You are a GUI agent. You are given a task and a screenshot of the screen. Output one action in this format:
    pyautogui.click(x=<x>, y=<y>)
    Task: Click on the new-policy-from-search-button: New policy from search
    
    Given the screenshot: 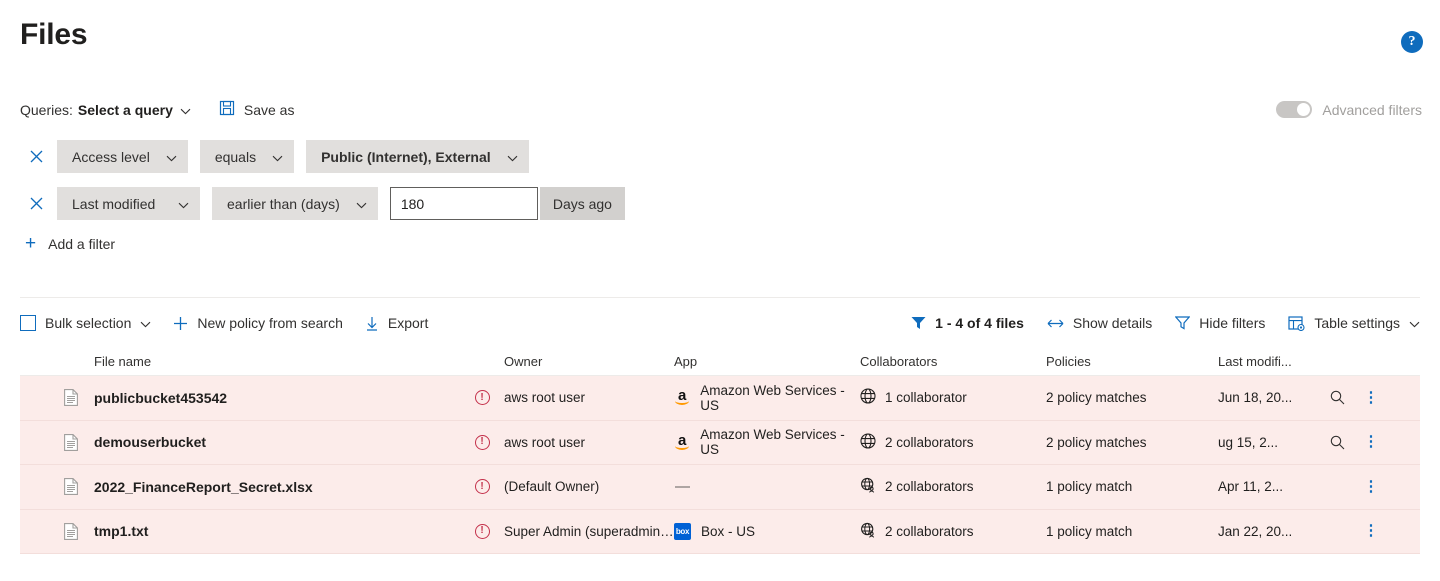 What is the action you would take?
    pyautogui.click(x=258, y=323)
    